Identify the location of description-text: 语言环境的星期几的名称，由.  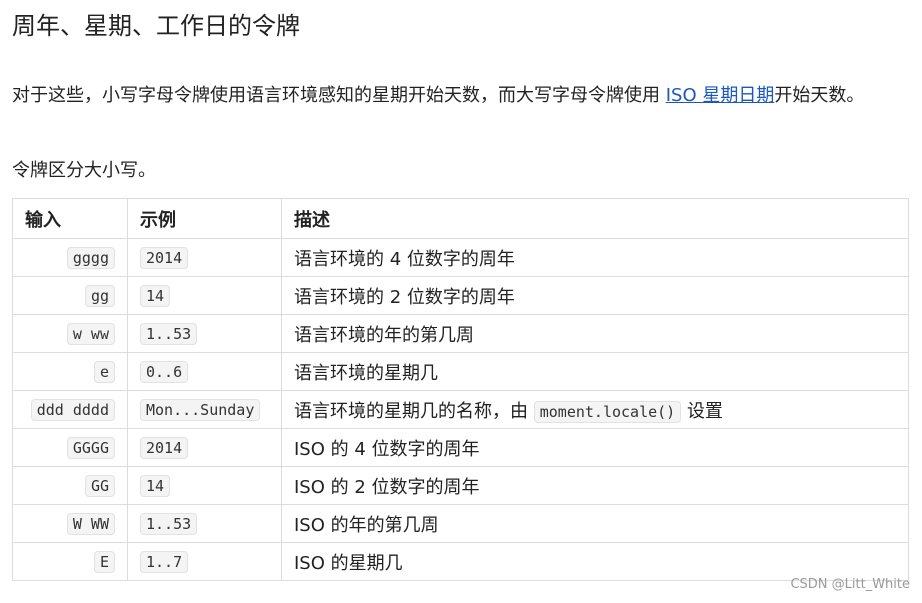
(411, 411).